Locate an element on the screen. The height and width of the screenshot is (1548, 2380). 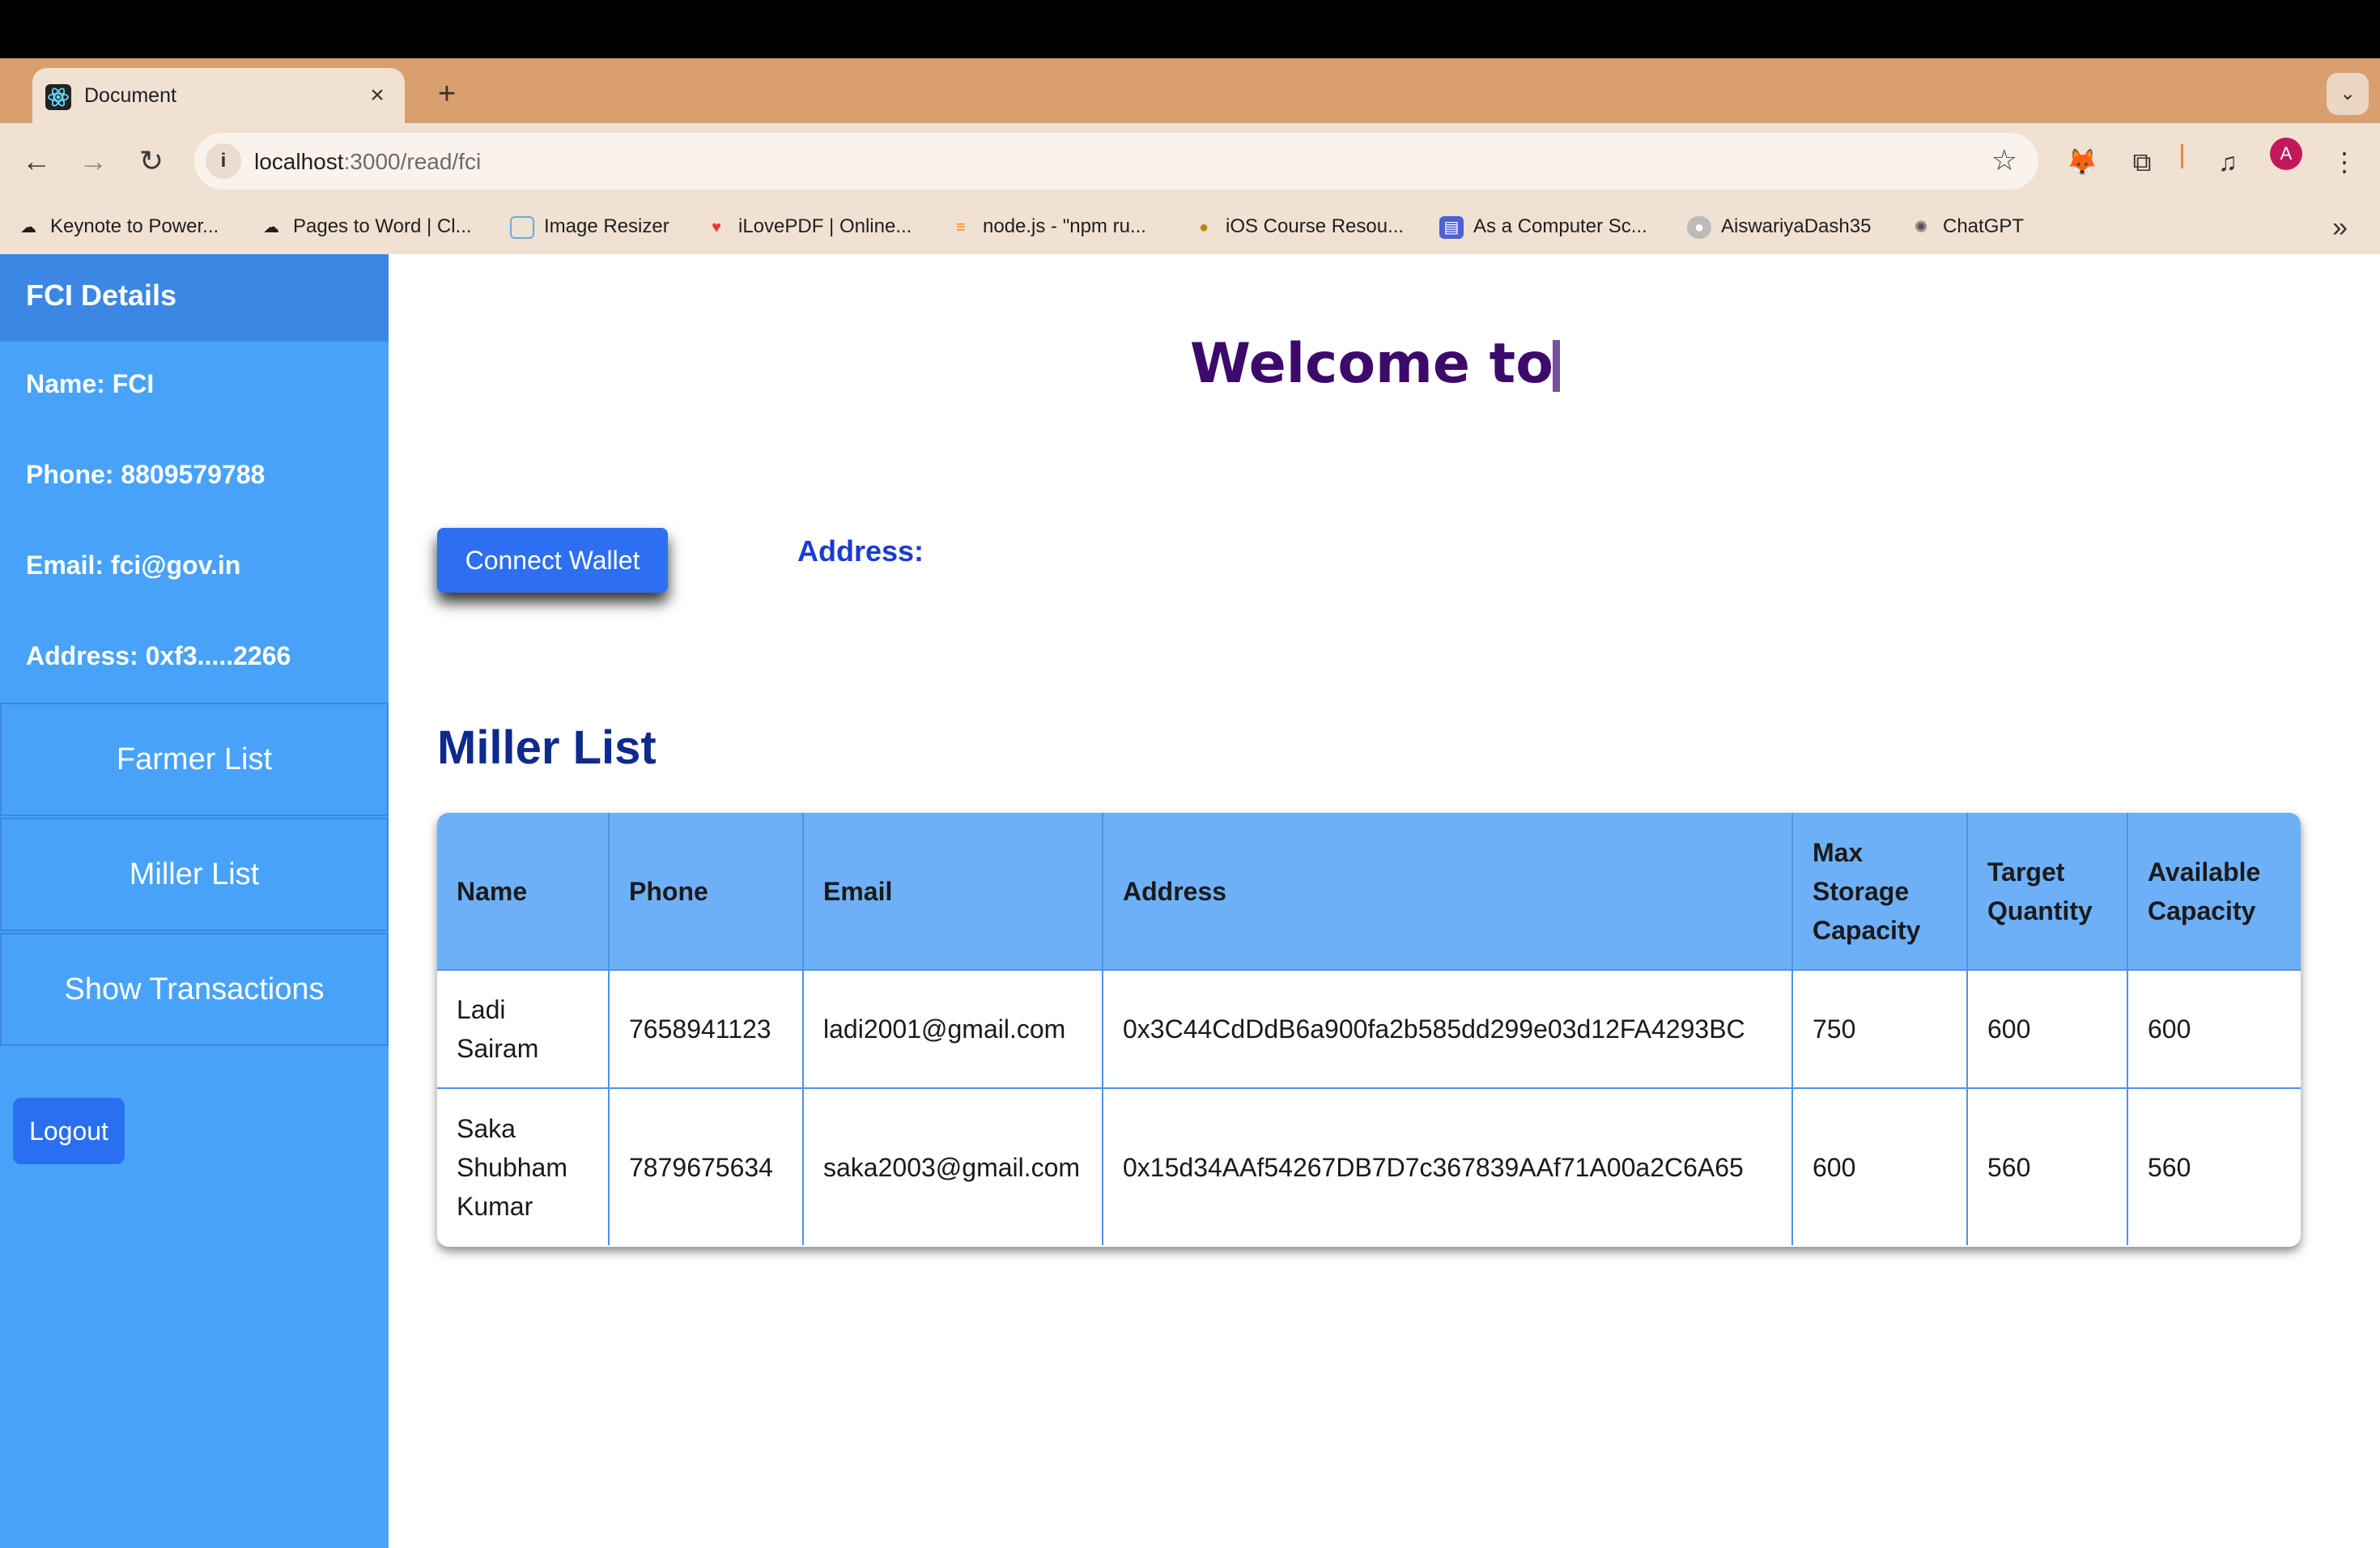
cell-max-storage: 600 is located at coordinates (1880, 1166).